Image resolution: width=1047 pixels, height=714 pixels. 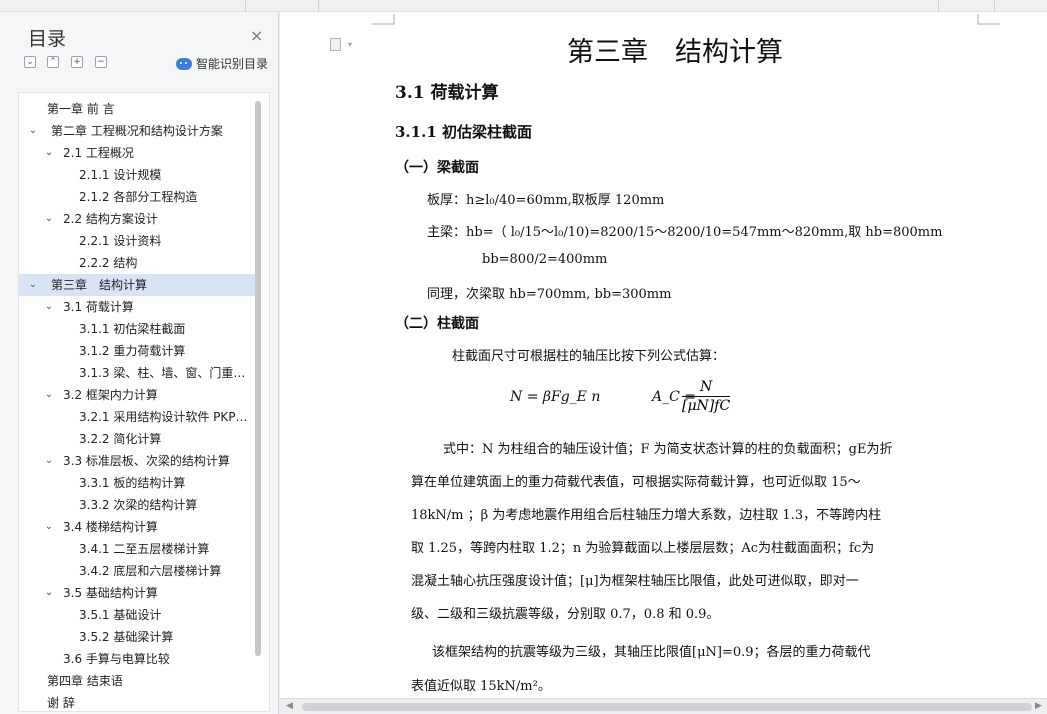 What do you see at coordinates (222, 63) in the screenshot?
I see `smart-toc-button: 智能识别目录` at bounding box center [222, 63].